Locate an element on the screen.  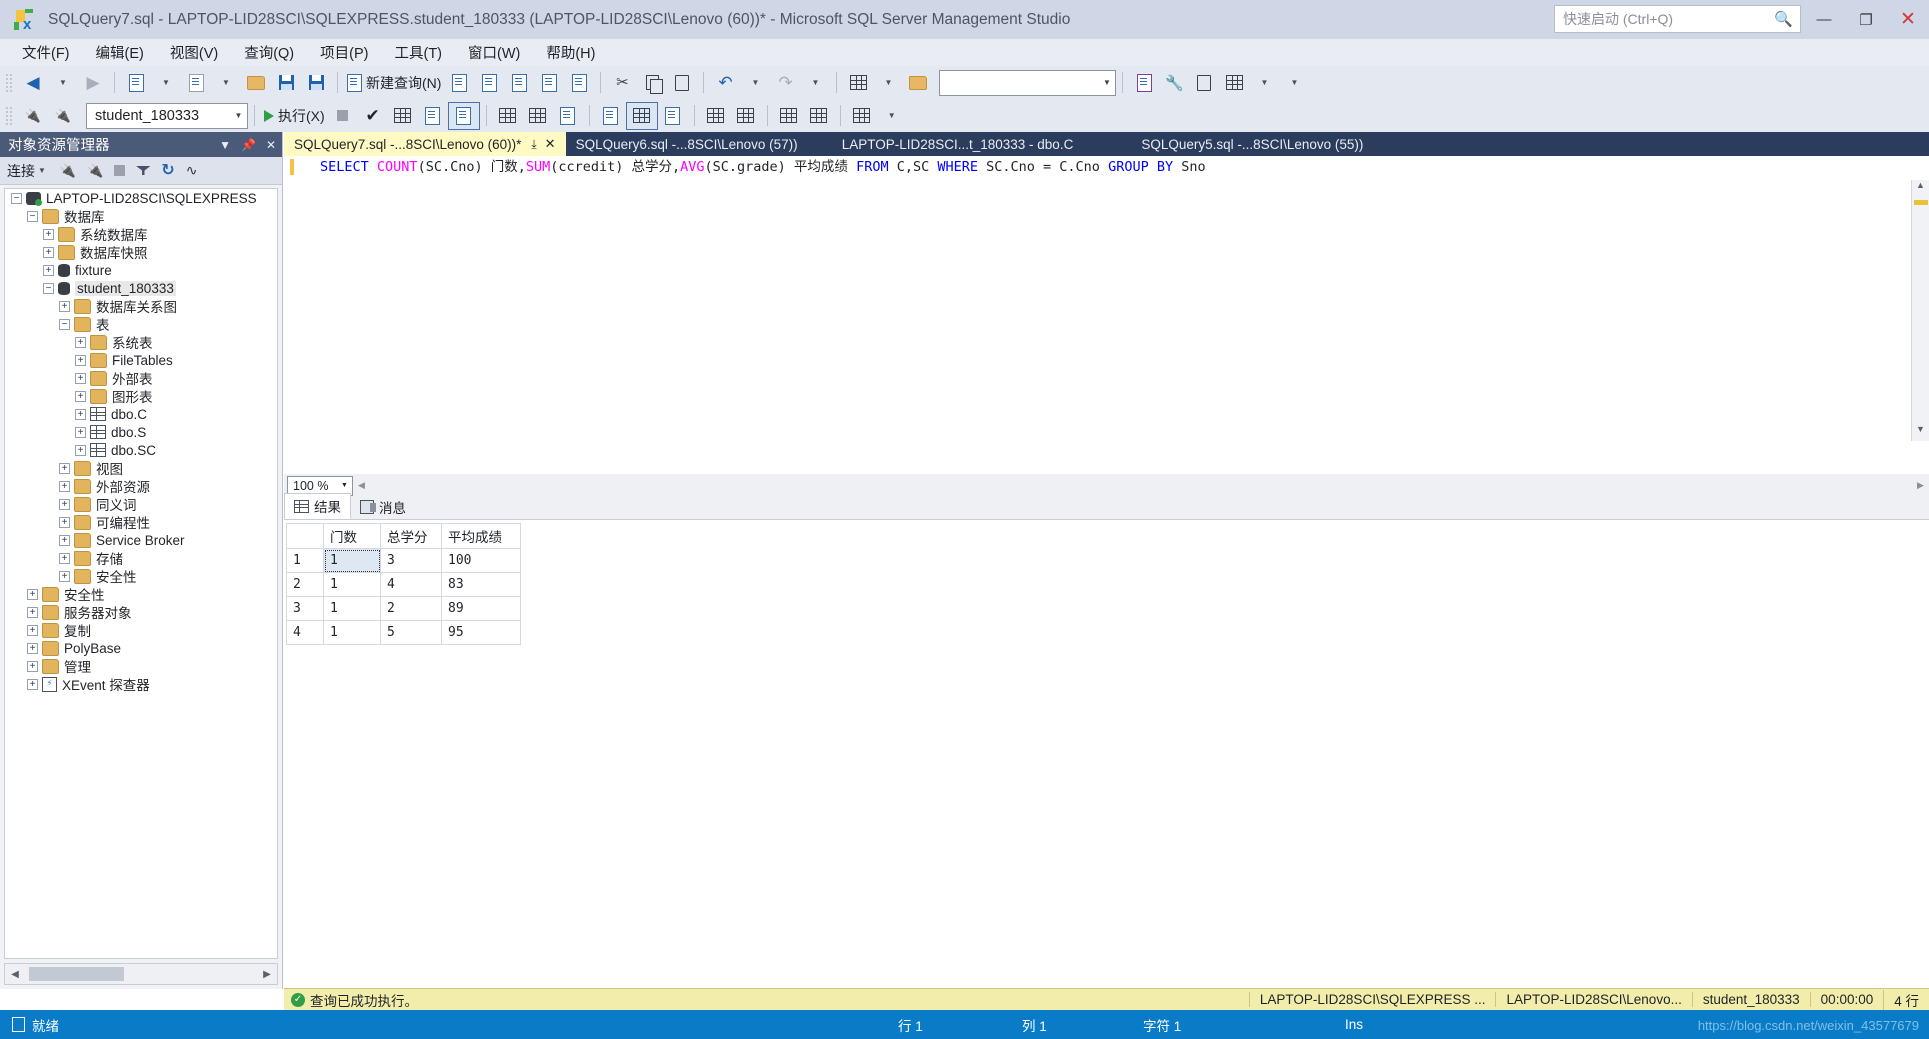
tab-results: 结果 is located at coordinates (317, 506).